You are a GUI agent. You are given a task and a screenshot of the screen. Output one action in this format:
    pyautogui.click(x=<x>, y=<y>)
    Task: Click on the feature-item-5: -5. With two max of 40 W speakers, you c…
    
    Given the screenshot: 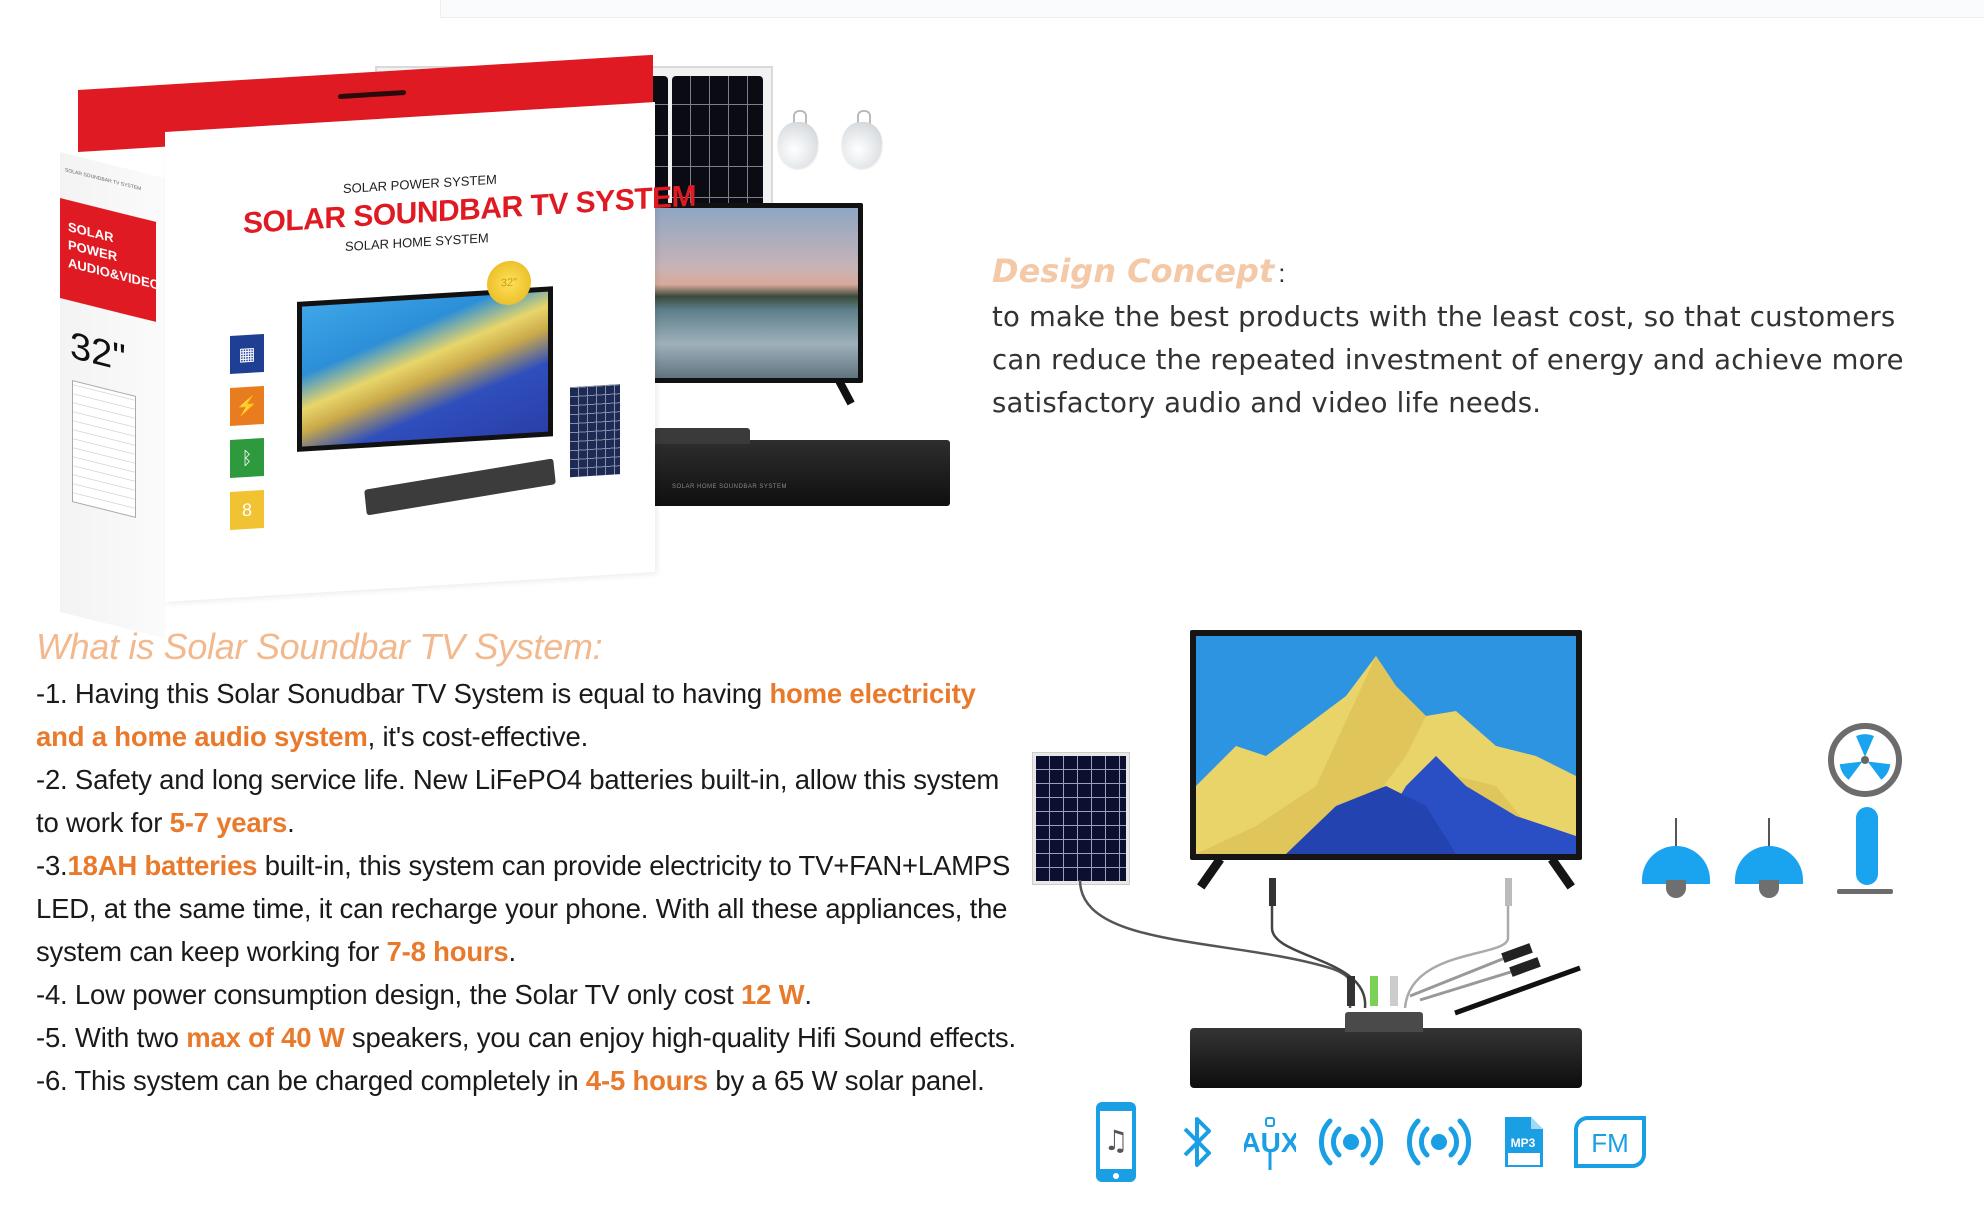 What is the action you would take?
    pyautogui.click(x=531, y=1037)
    